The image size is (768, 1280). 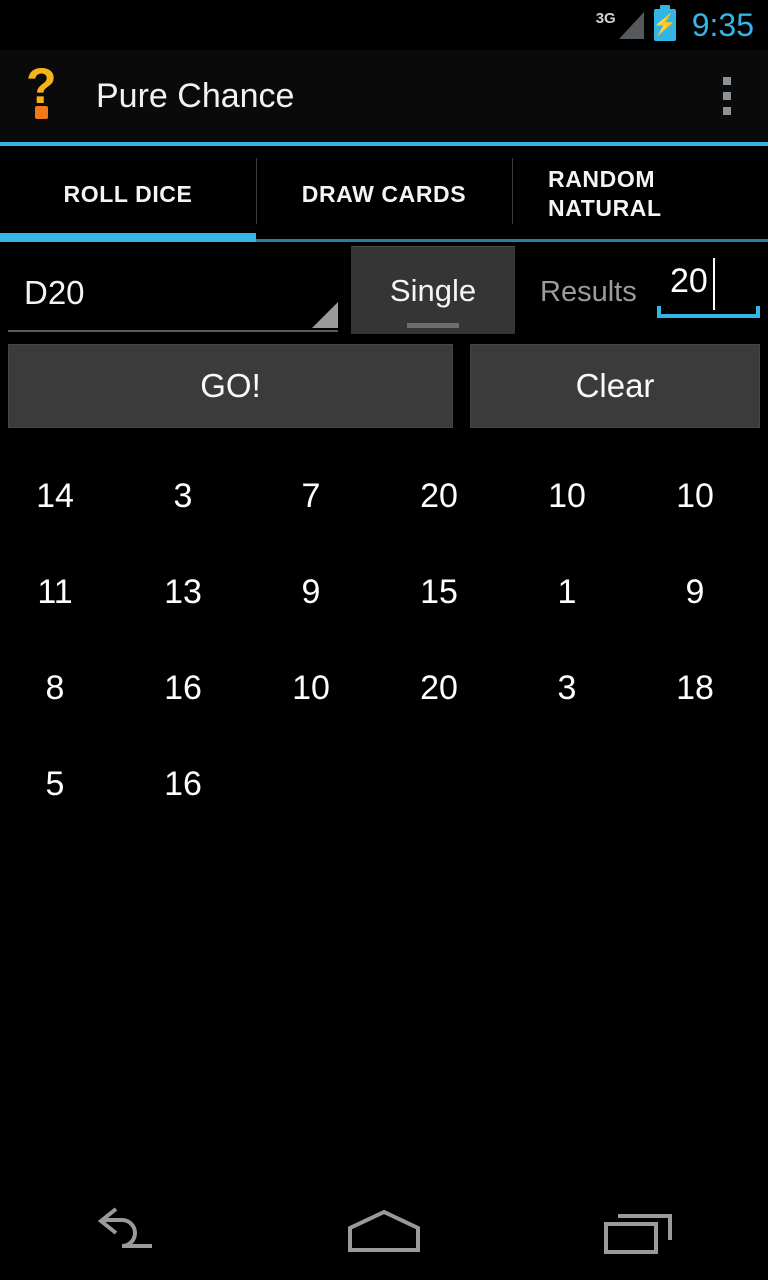 I want to click on page-title: Pure Chance, so click(x=195, y=95).